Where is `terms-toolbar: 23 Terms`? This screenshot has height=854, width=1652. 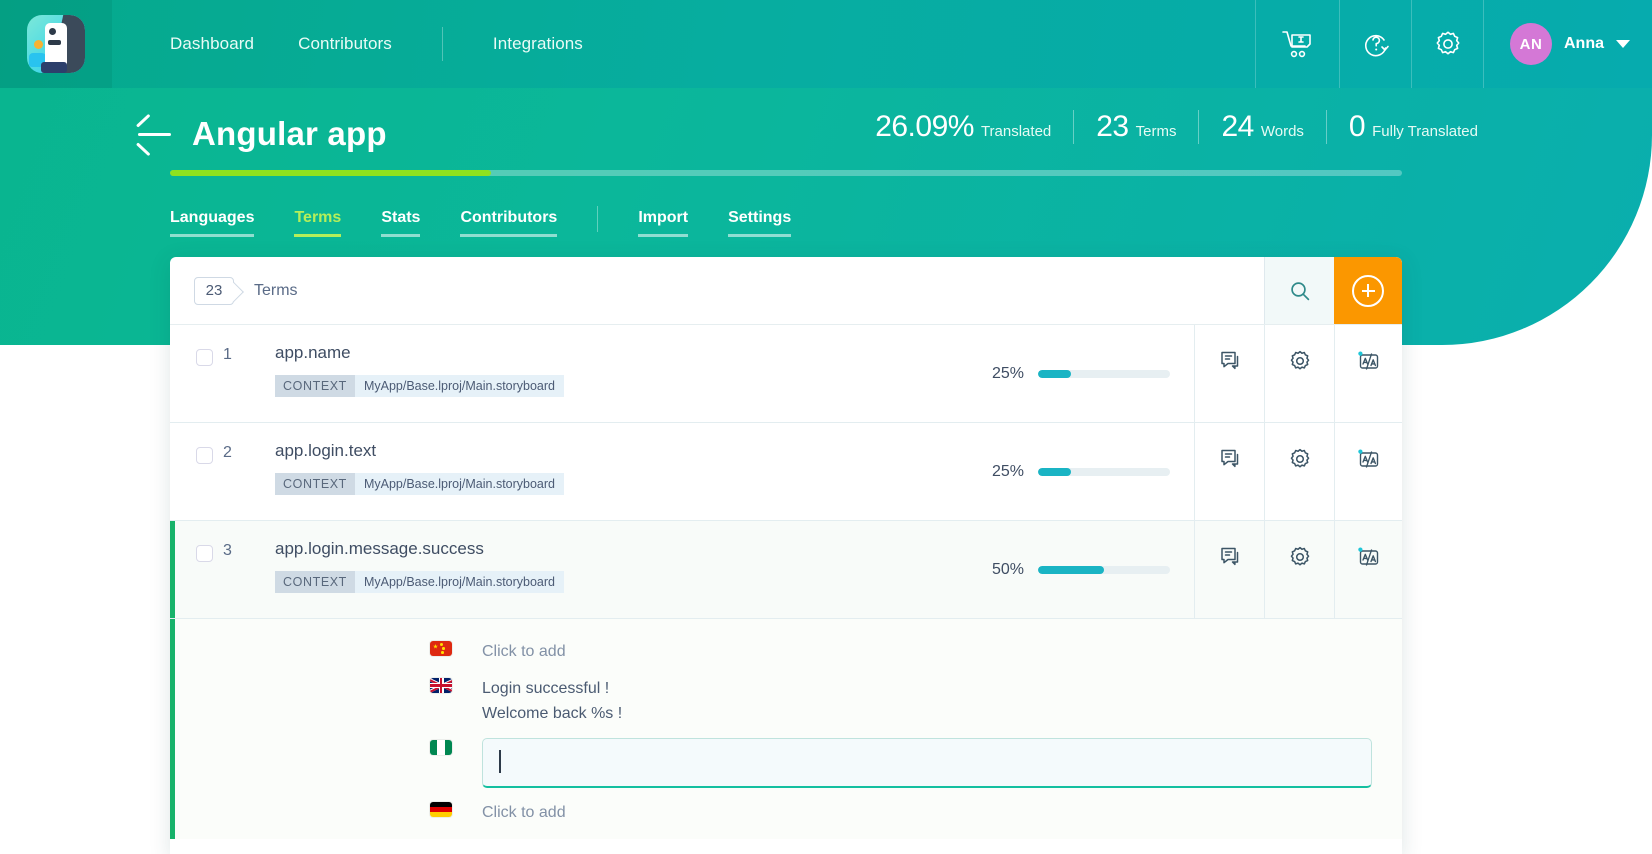
terms-toolbar: 23 Terms is located at coordinates (786, 291).